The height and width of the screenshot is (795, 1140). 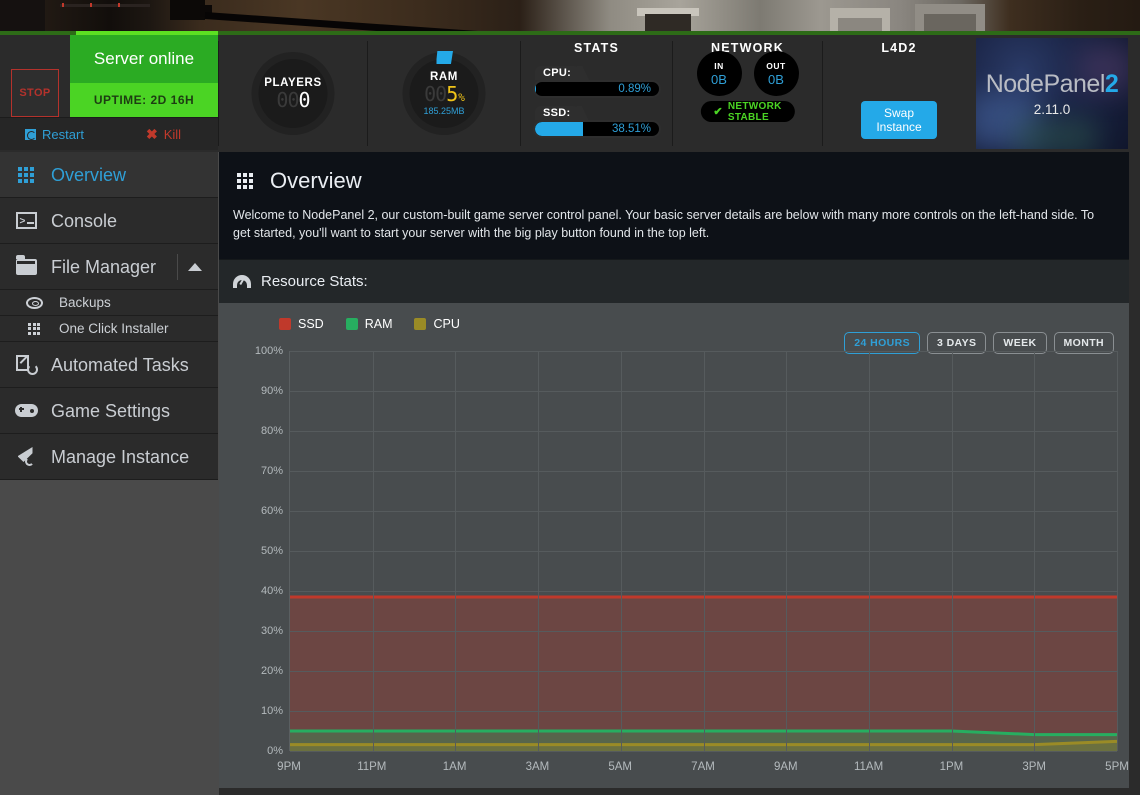 I want to click on game-title: L4D2, so click(x=899, y=48).